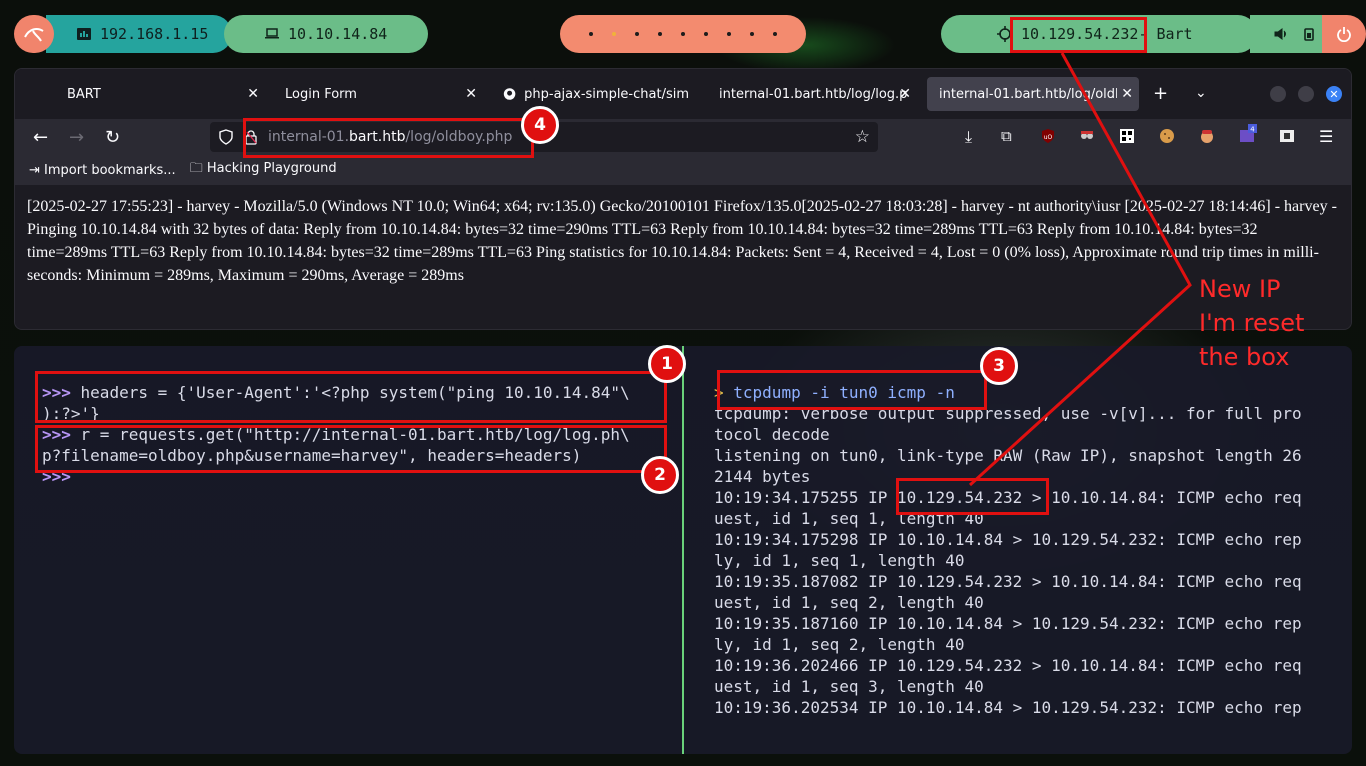 The width and height of the screenshot is (1366, 766). I want to click on step-4-badge: 4, so click(540, 125).